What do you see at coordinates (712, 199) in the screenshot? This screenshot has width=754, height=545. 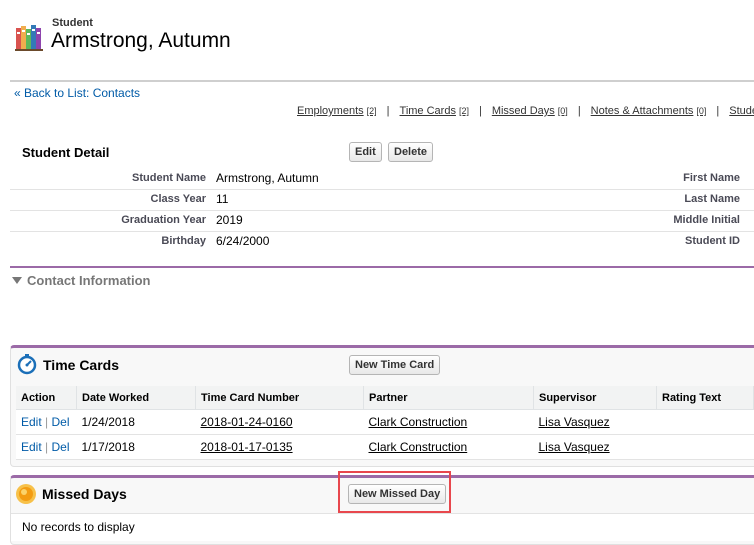 I see `field-label: Last Name` at bounding box center [712, 199].